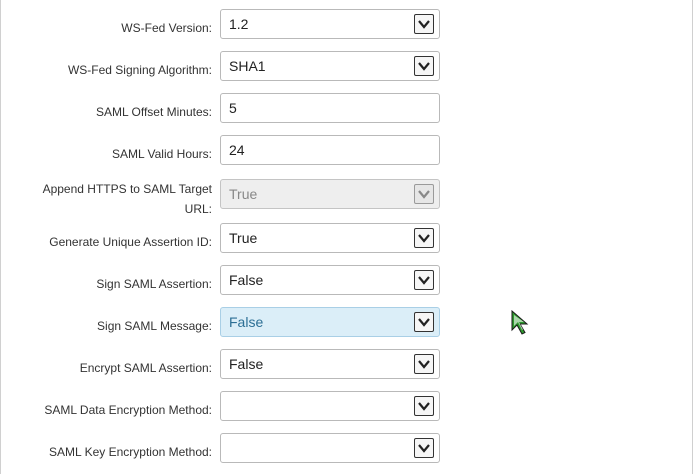 The image size is (695, 474). Describe the element at coordinates (330, 24) in the screenshot. I see `wsfed-version-select: 1.2` at that location.